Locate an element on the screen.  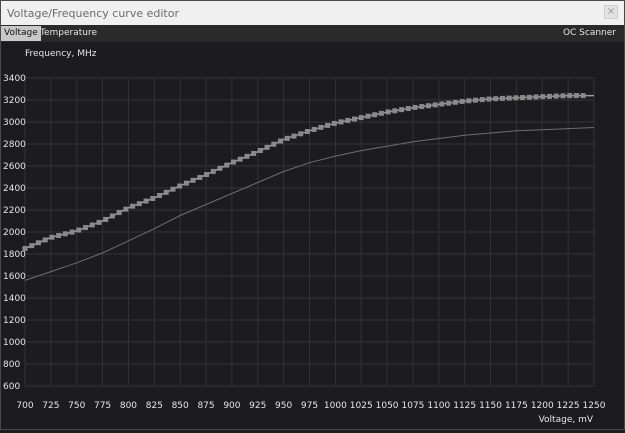
x-tick-label: 975 is located at coordinates (309, 406).